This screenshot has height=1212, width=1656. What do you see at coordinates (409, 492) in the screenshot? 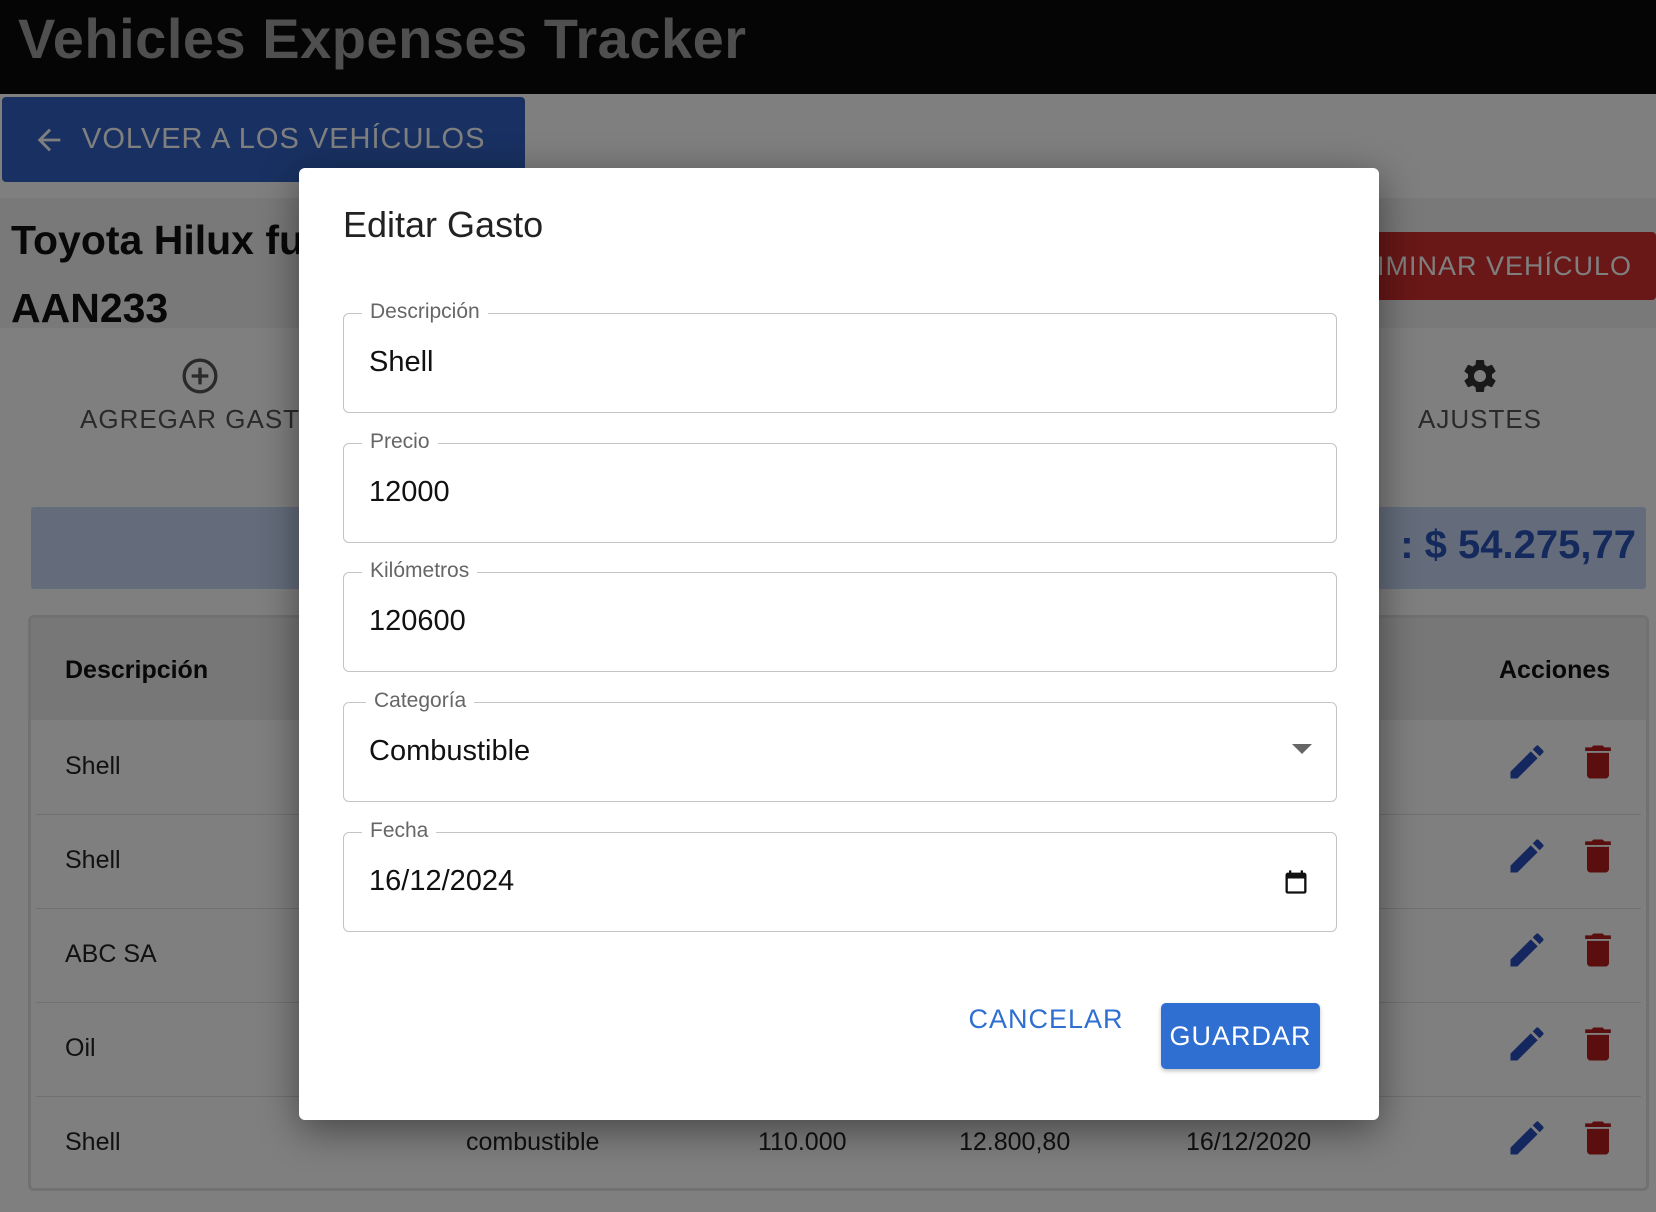
I see `price-field-value: 12000` at bounding box center [409, 492].